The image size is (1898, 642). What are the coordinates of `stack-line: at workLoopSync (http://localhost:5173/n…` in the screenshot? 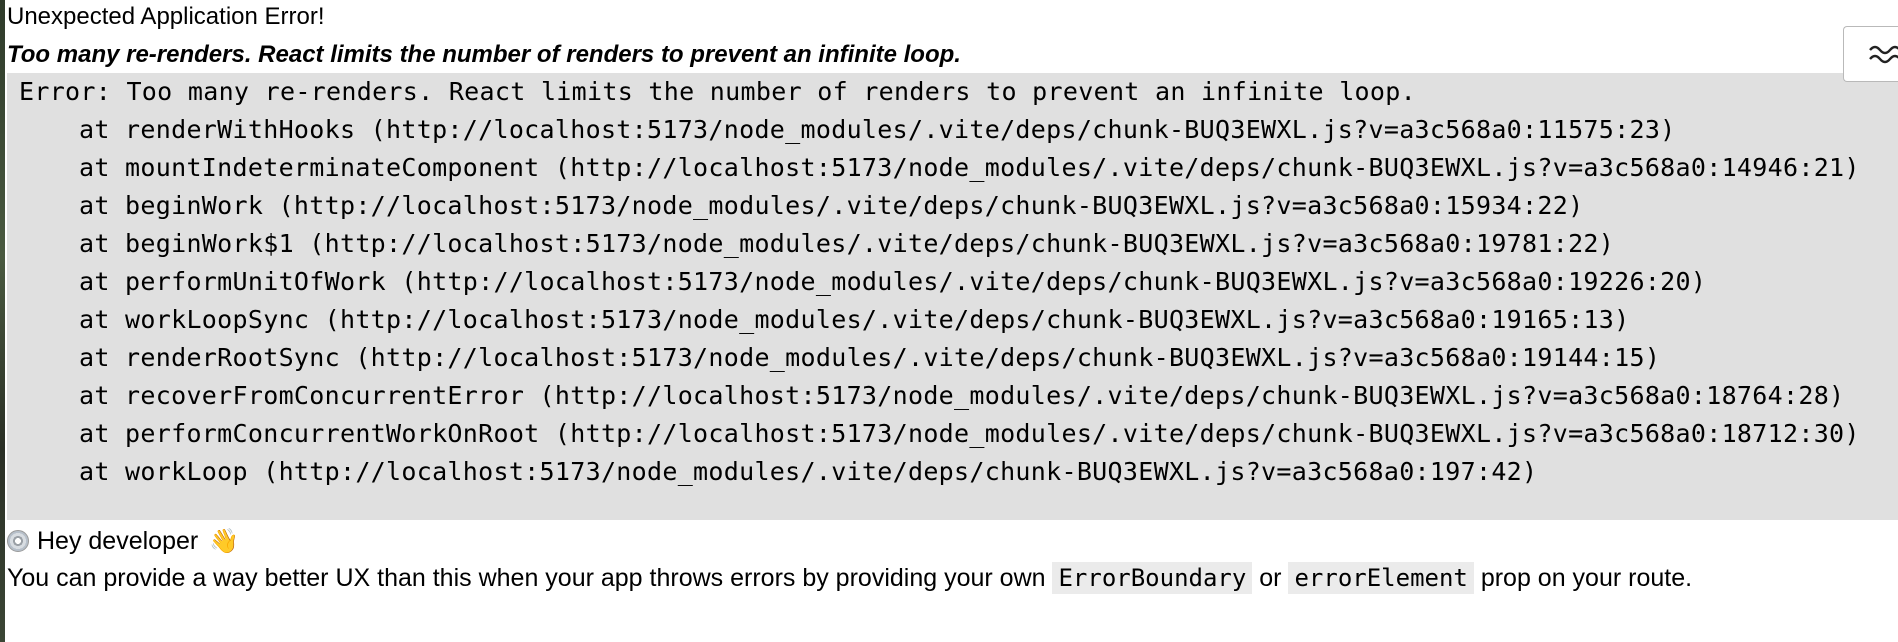 It's located at (854, 319).